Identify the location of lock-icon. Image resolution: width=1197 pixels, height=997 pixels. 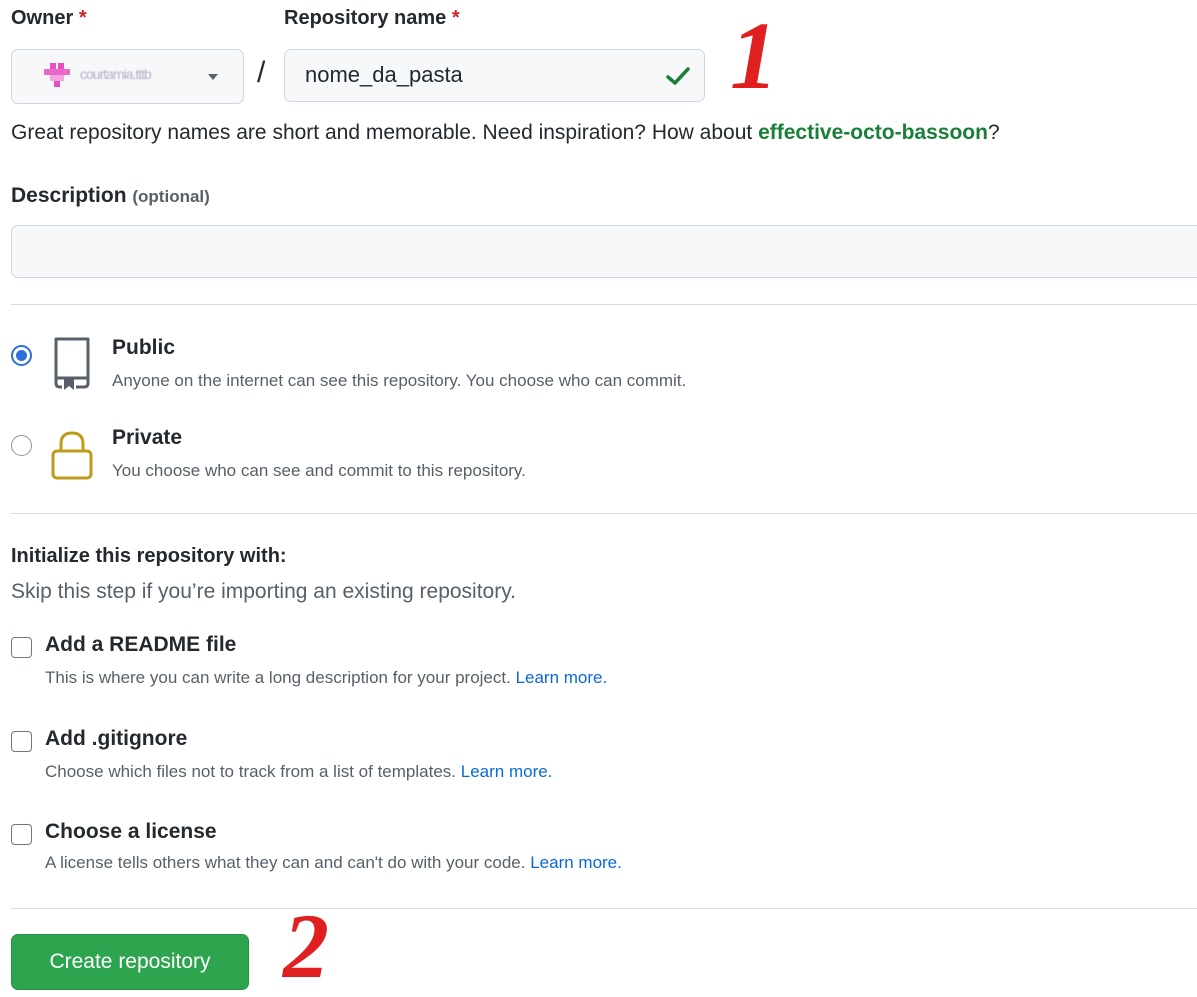
(72, 455).